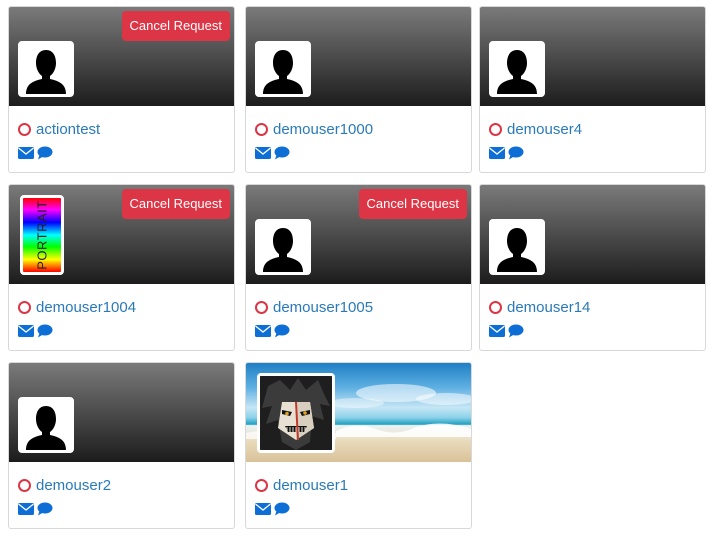  Describe the element at coordinates (358, 445) in the screenshot. I see `user-card: demouser1` at that location.